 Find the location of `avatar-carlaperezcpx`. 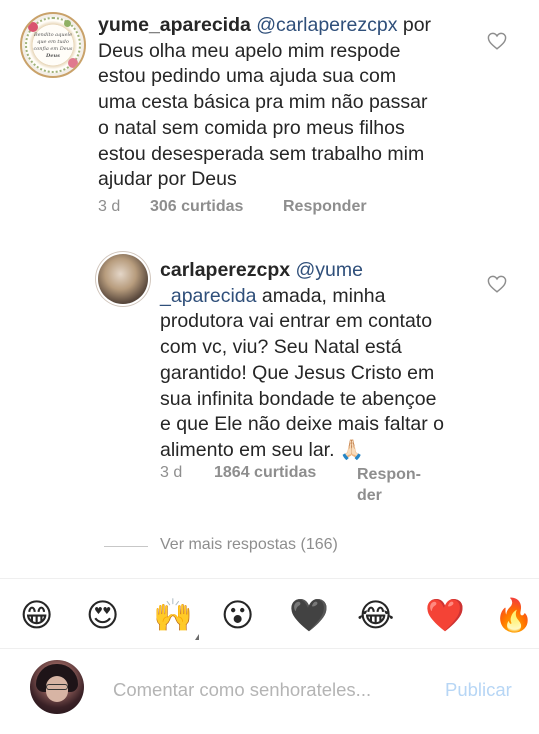

avatar-carlaperezcpx is located at coordinates (123, 279).